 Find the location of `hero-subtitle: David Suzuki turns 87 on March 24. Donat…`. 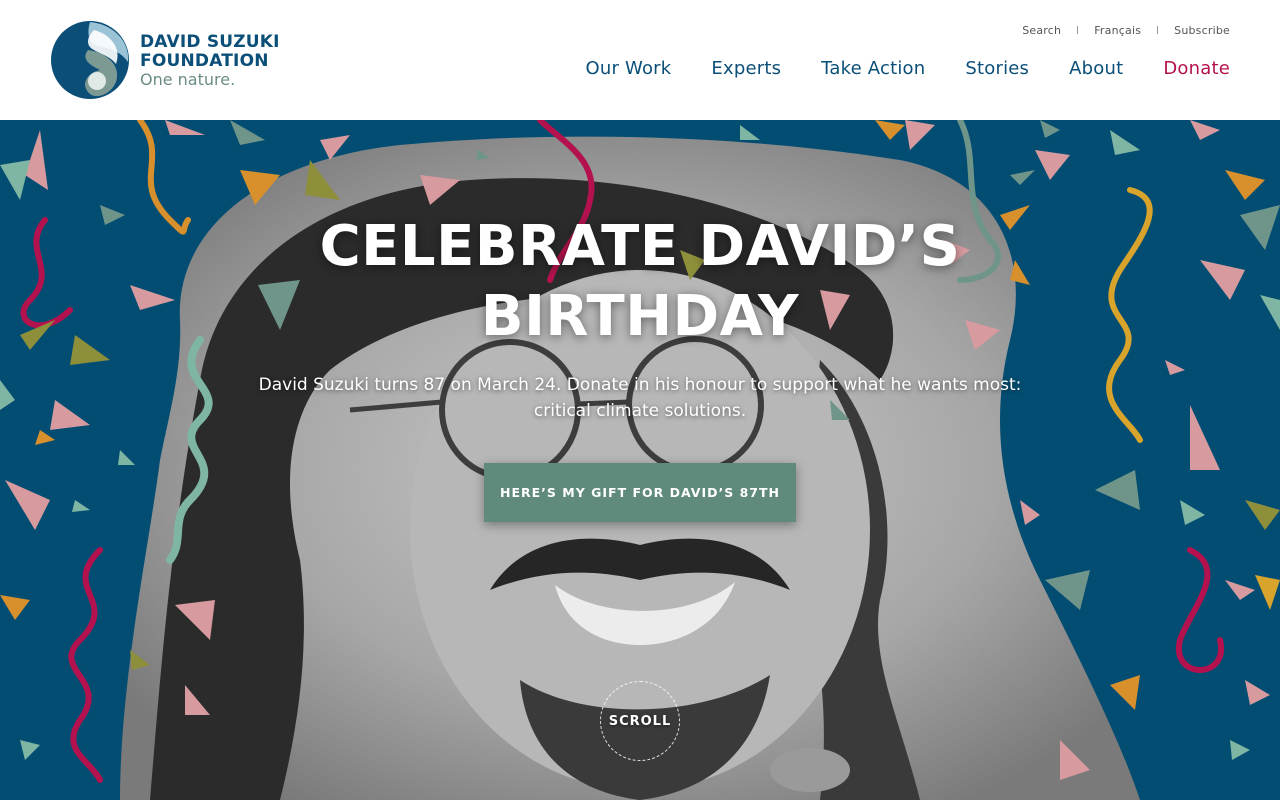

hero-subtitle: David Suzuki turns 87 on March 24. Donat… is located at coordinates (640, 398).